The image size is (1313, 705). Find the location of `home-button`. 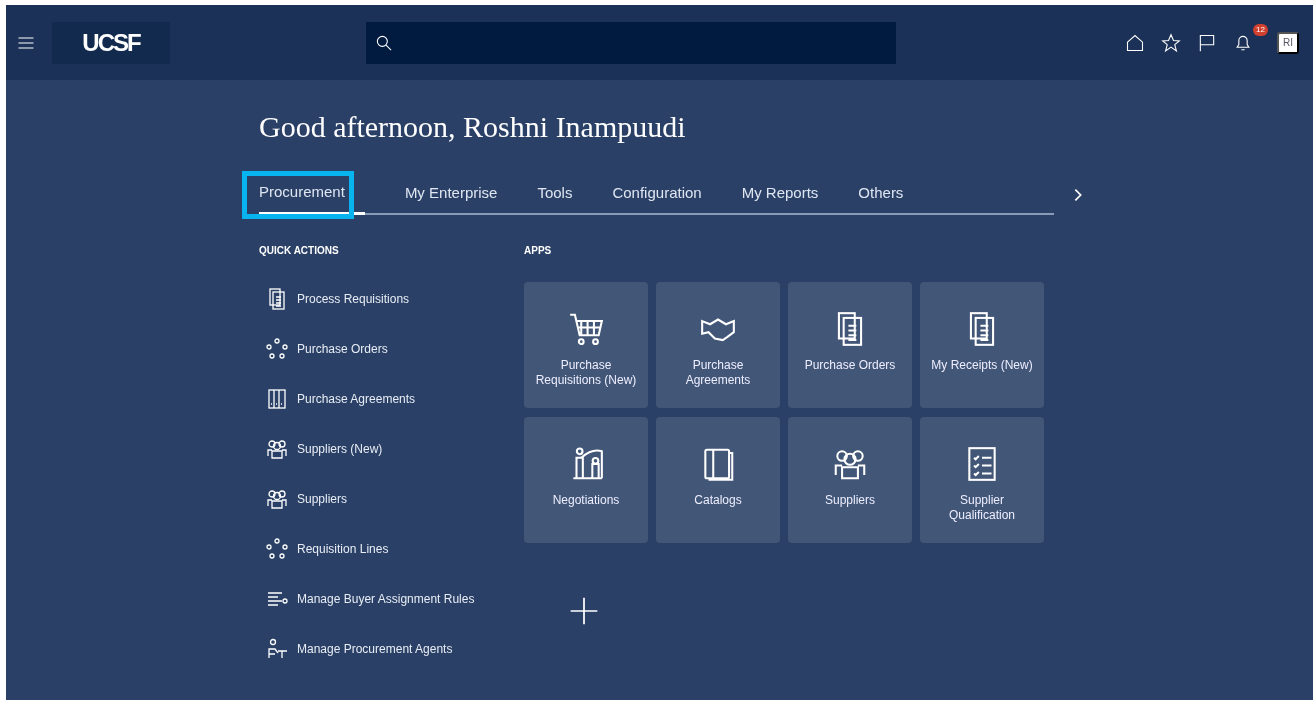

home-button is located at coordinates (1135, 42).